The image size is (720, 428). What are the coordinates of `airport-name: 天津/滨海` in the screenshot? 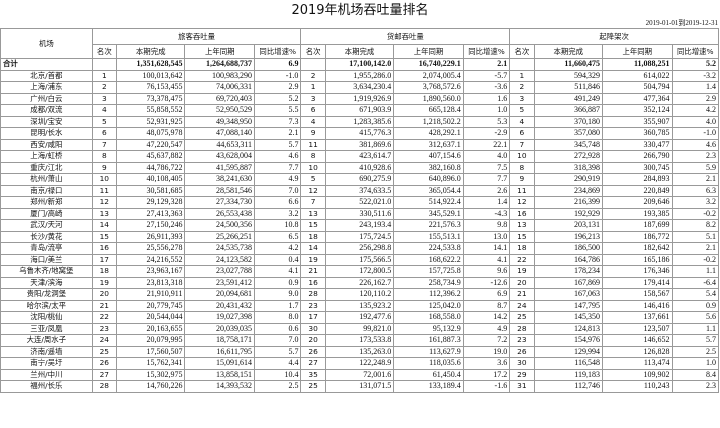 It's located at (46, 282).